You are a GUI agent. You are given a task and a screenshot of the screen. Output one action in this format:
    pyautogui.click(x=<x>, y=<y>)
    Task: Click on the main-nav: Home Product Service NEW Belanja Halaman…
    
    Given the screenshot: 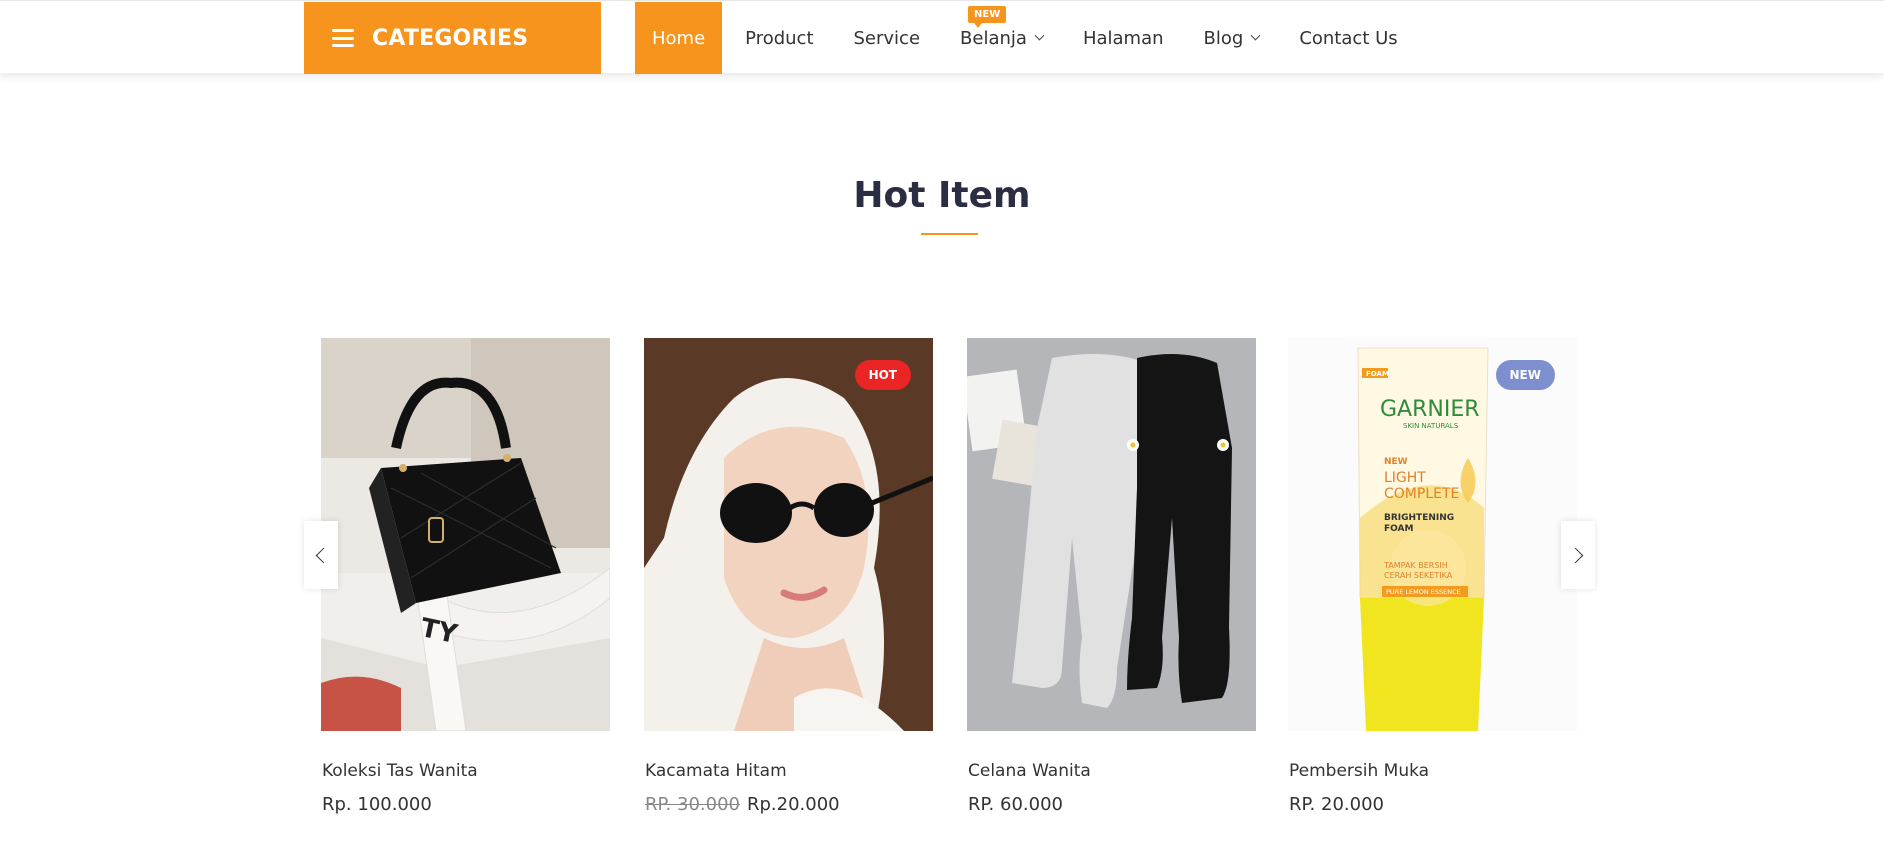 What is the action you would take?
    pyautogui.click(x=1016, y=38)
    